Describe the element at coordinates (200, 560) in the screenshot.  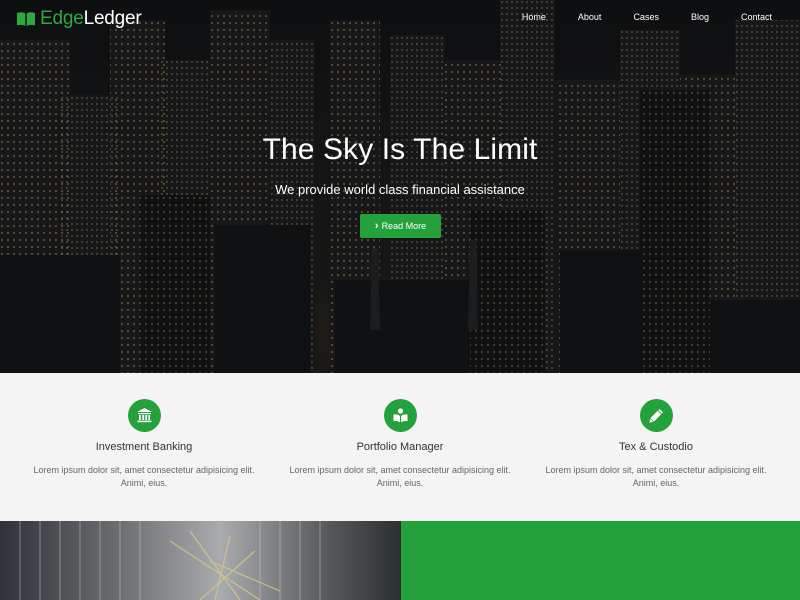
I see `office-building-interior-photo` at that location.